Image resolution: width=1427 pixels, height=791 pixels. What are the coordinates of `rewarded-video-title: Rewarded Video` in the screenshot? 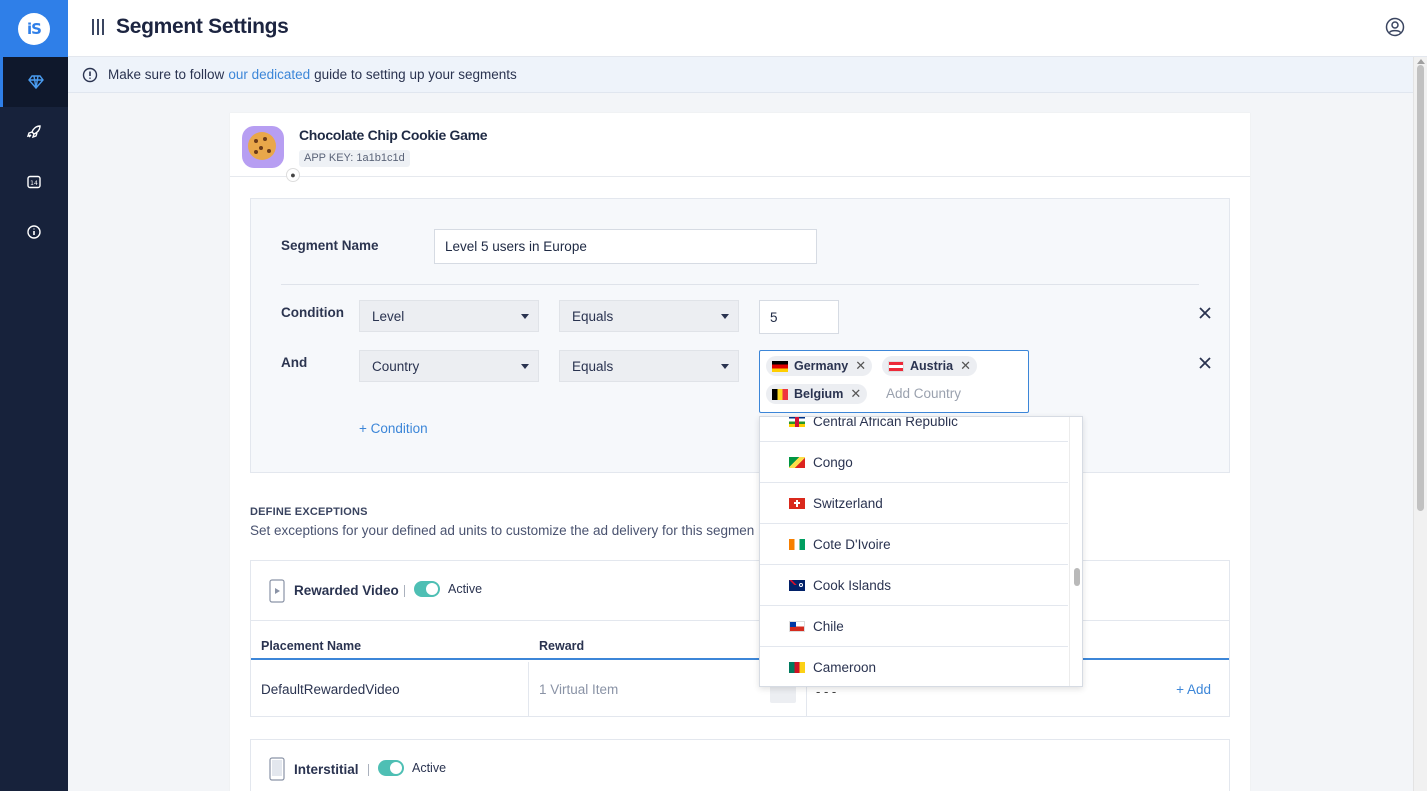 It's located at (346, 590).